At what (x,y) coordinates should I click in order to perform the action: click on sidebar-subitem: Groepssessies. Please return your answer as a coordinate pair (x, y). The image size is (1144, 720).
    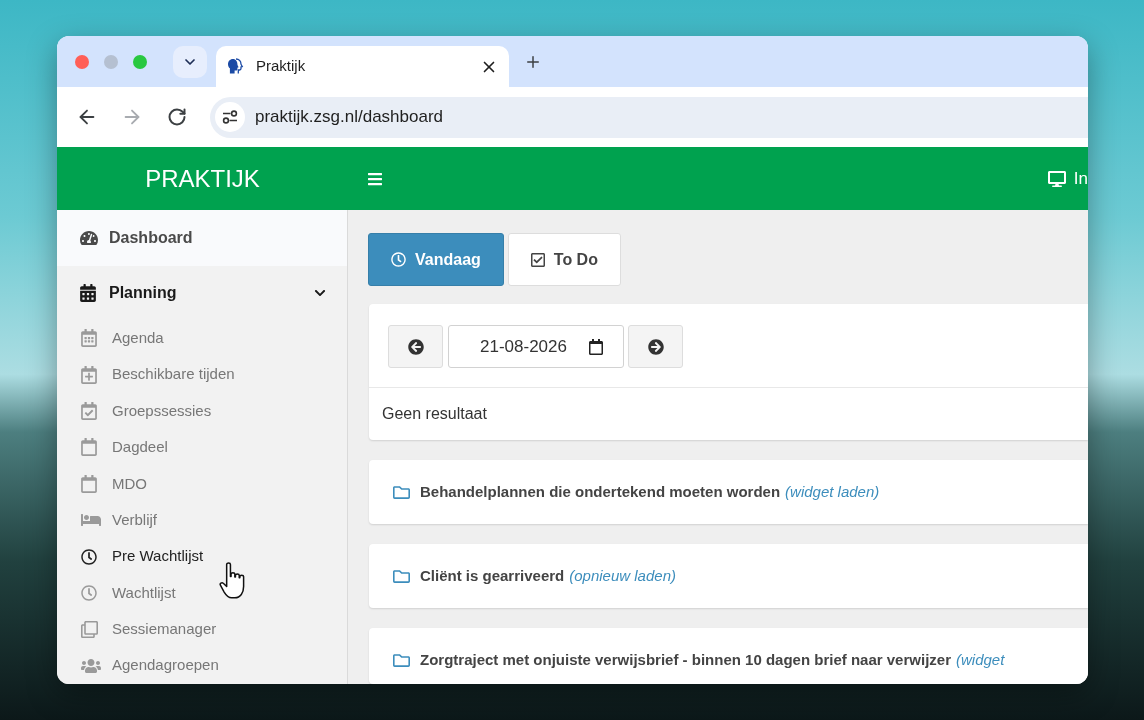
    Looking at the image, I should click on (202, 411).